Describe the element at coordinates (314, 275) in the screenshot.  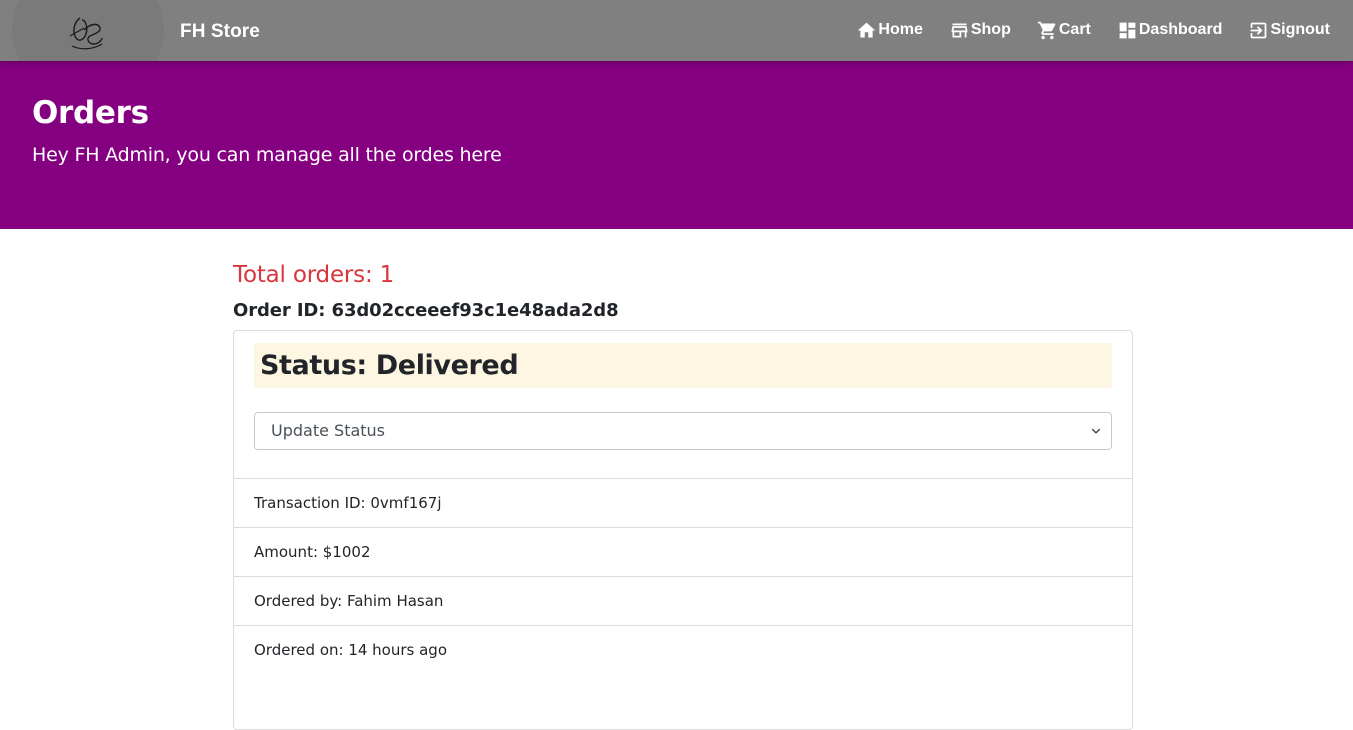
I see `total-orders: Total orders: 1` at that location.